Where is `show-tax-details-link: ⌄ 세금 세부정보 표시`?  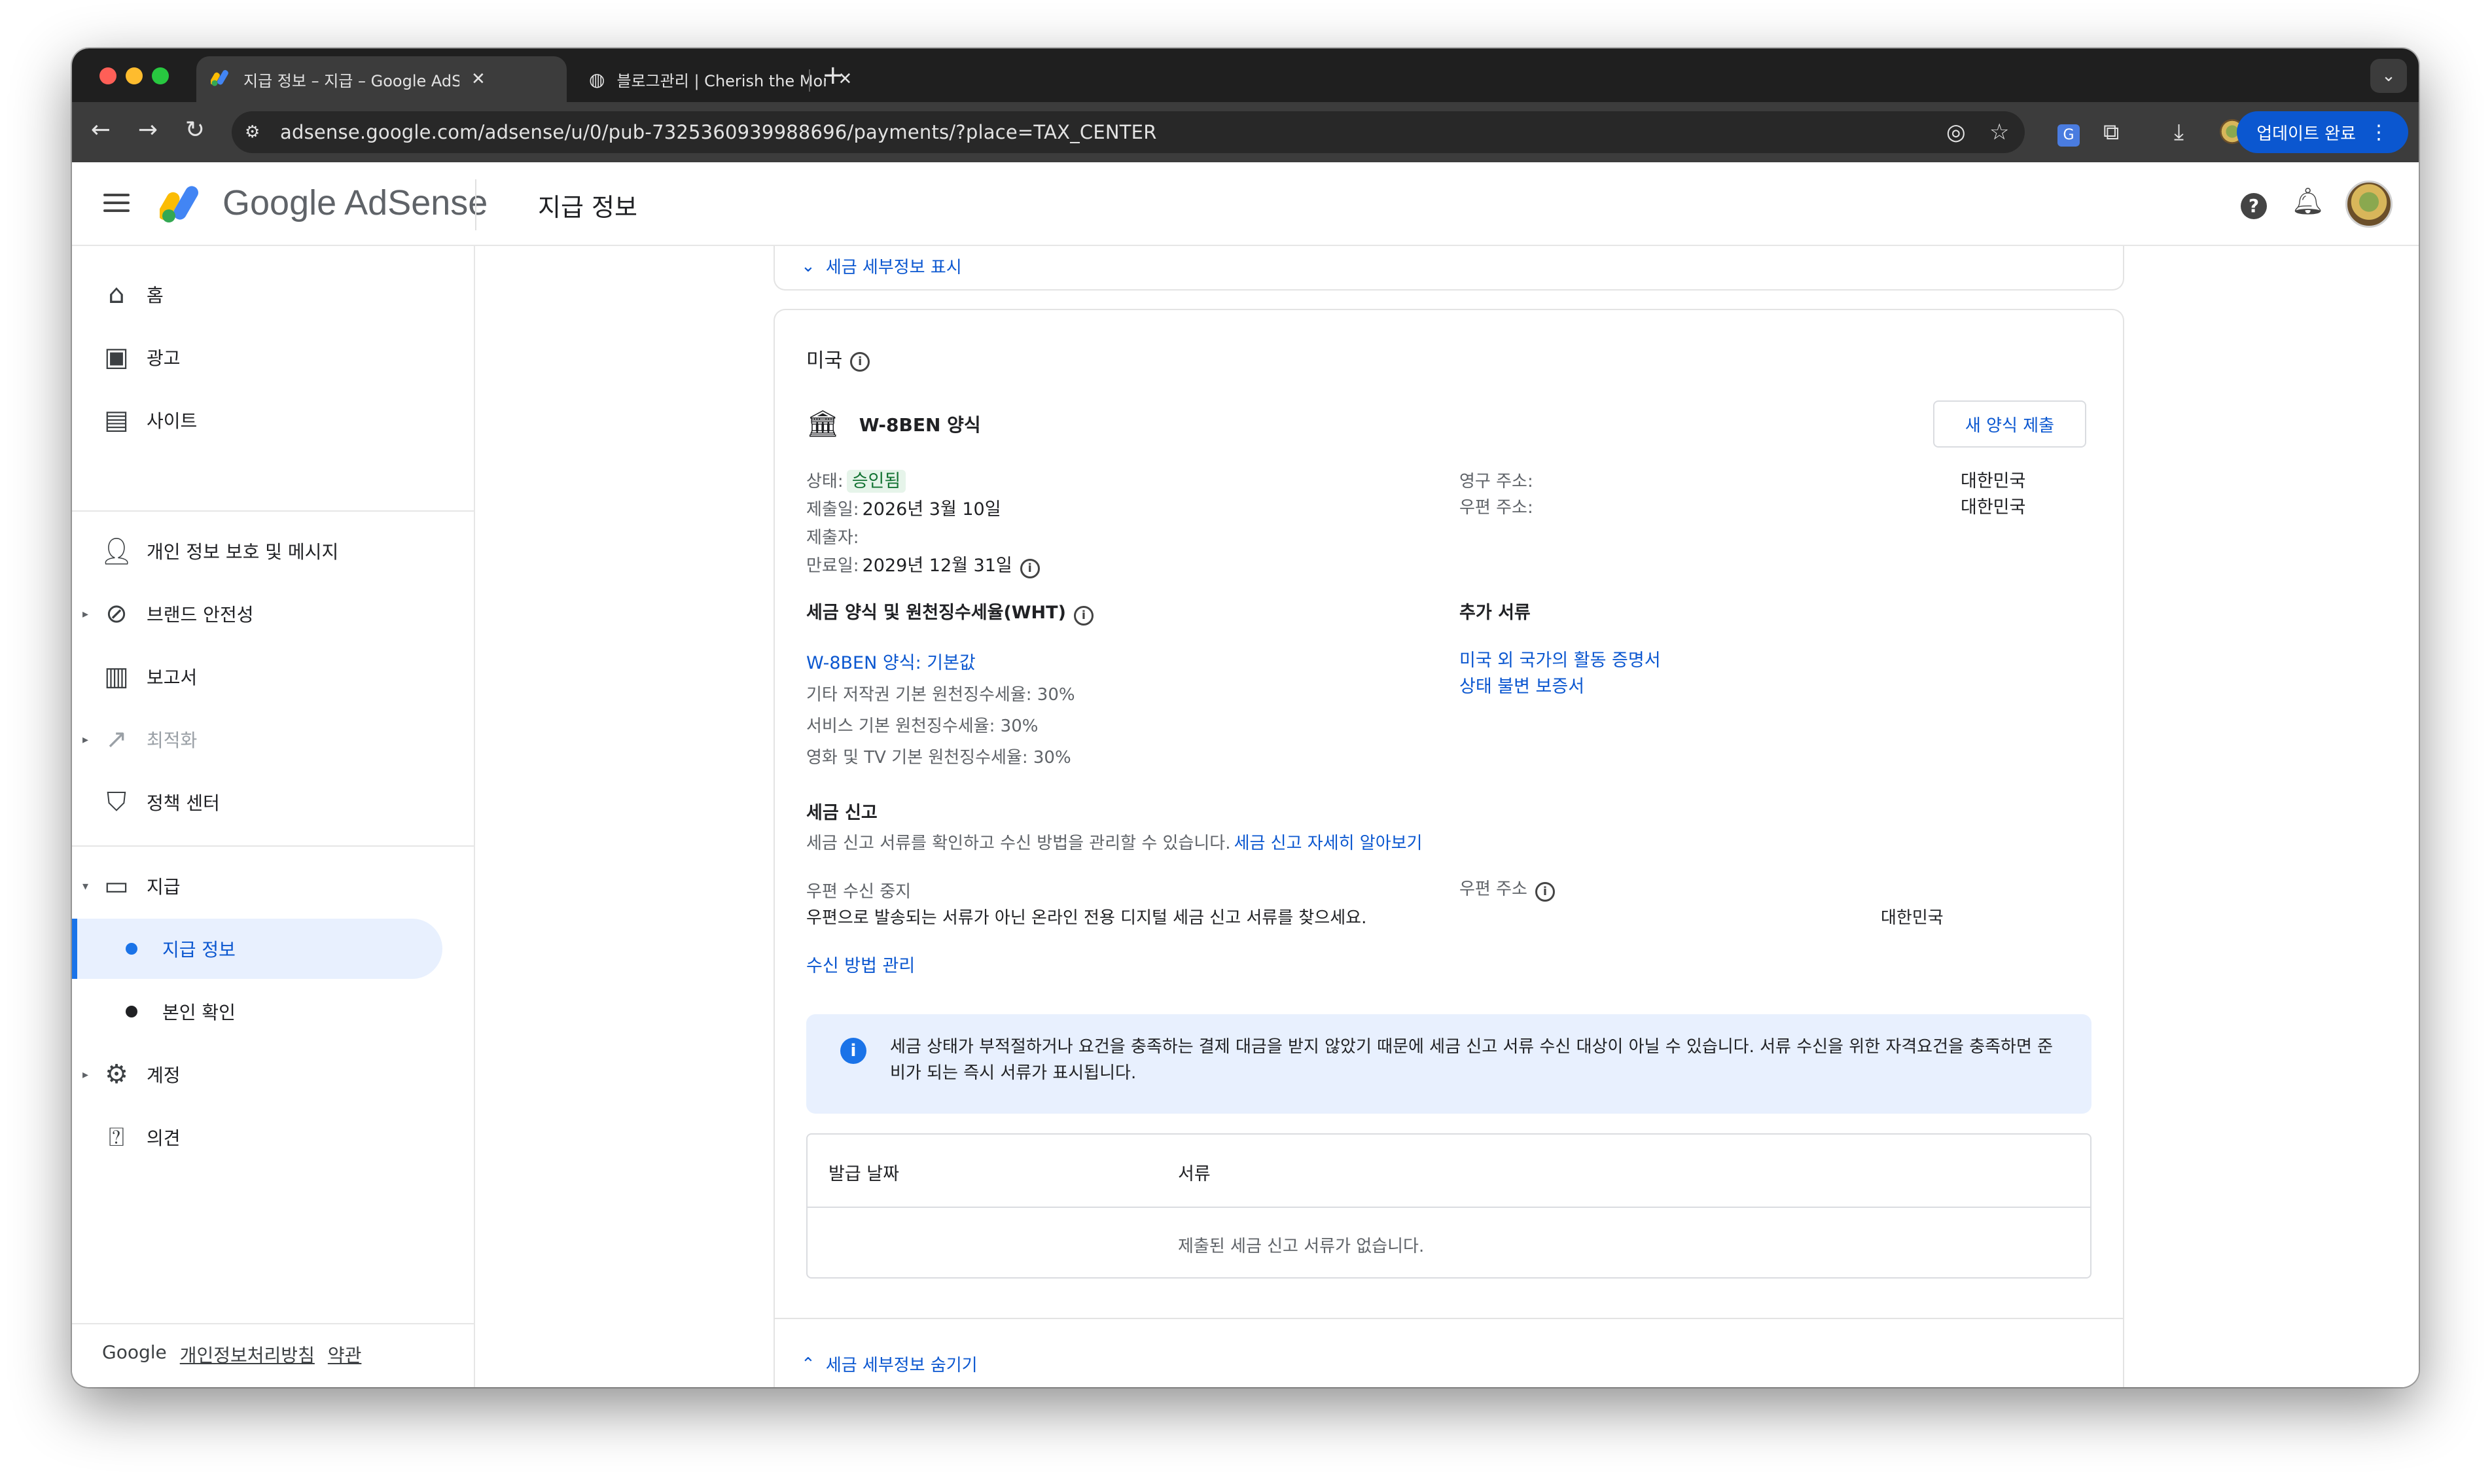 show-tax-details-link: ⌄ 세금 세부정보 표시 is located at coordinates (881, 266).